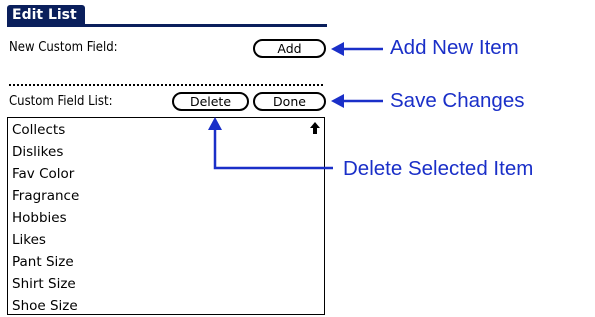 The image size is (595, 317). I want to click on annotation-delete-selected-item: Delete Selected Item, so click(438, 168).